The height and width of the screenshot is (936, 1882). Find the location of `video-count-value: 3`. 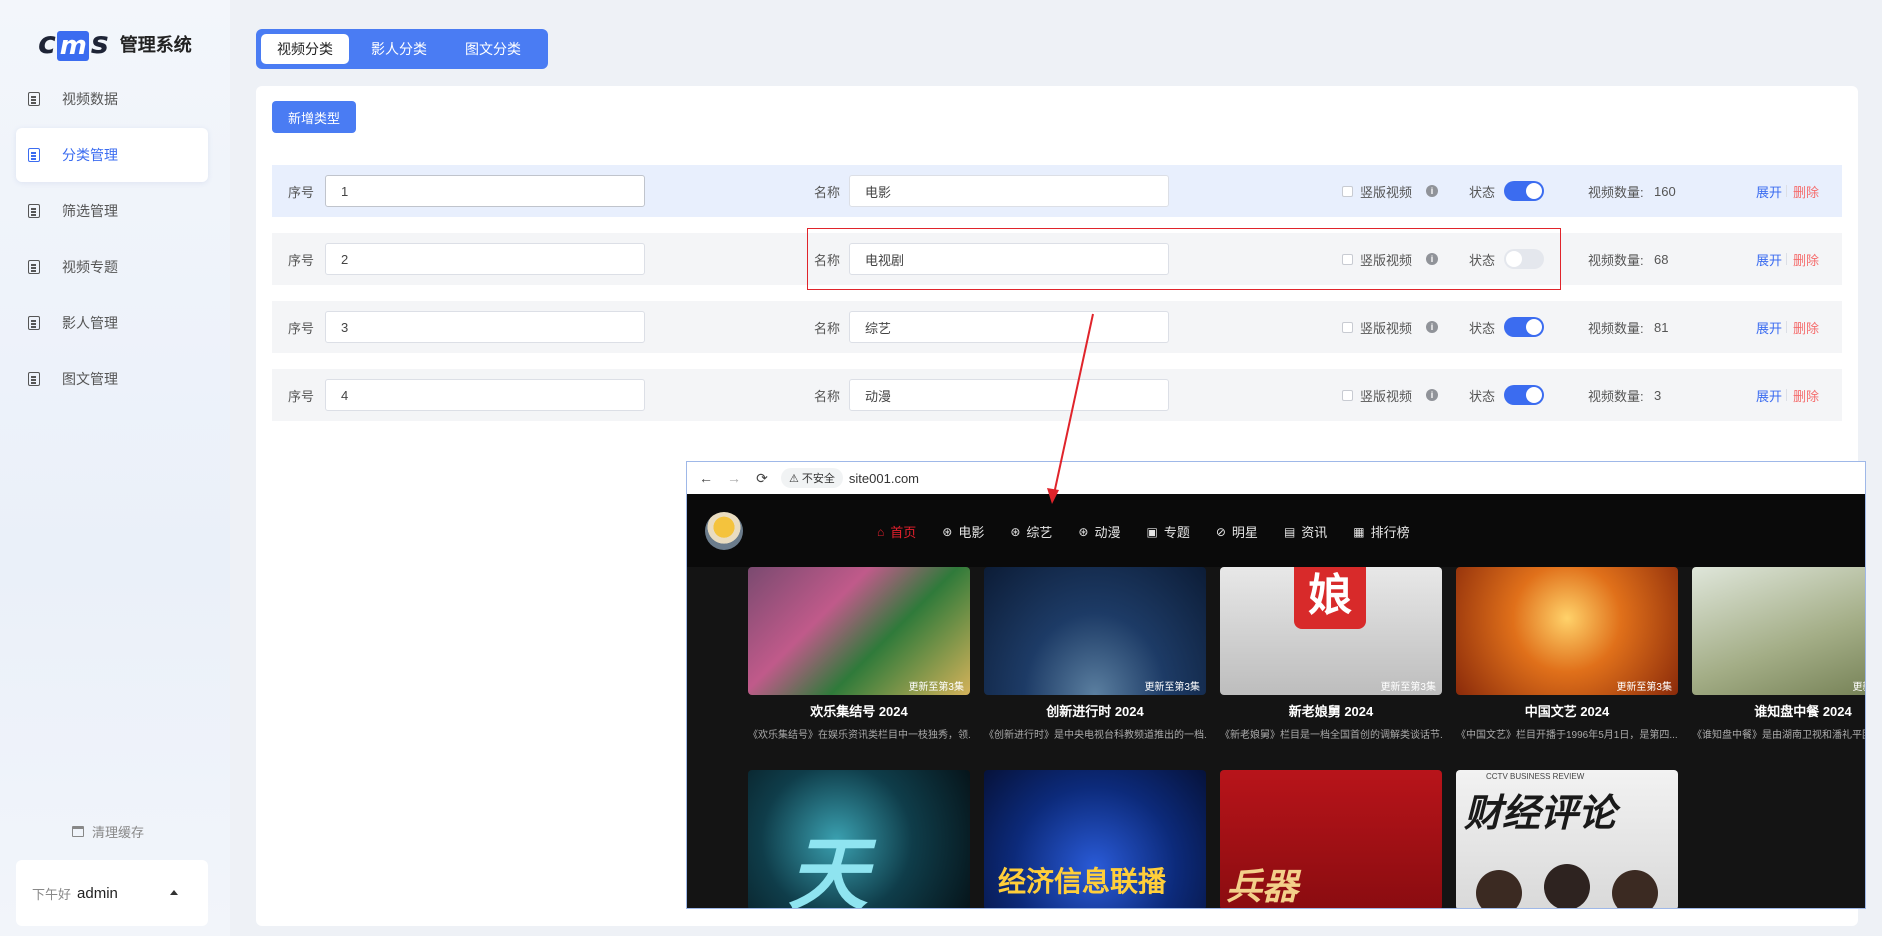

video-count-value: 3 is located at coordinates (1658, 395).